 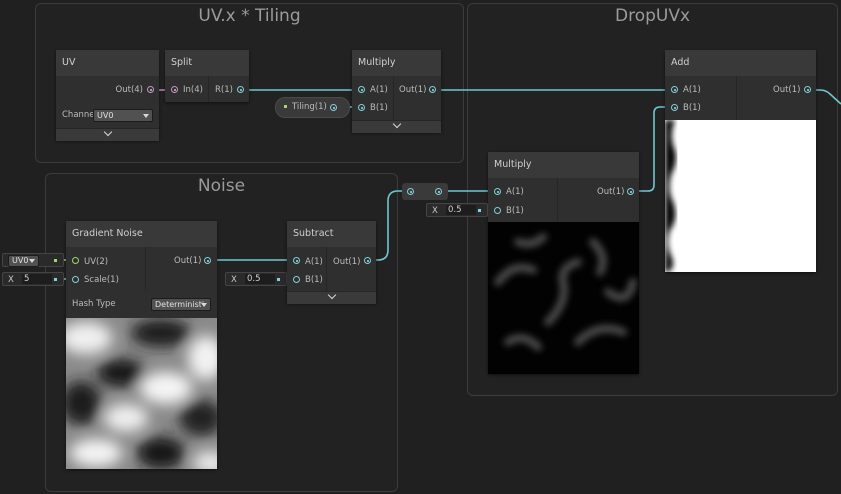 What do you see at coordinates (787, 90) in the screenshot?
I see `add-out-label: Out(1)` at bounding box center [787, 90].